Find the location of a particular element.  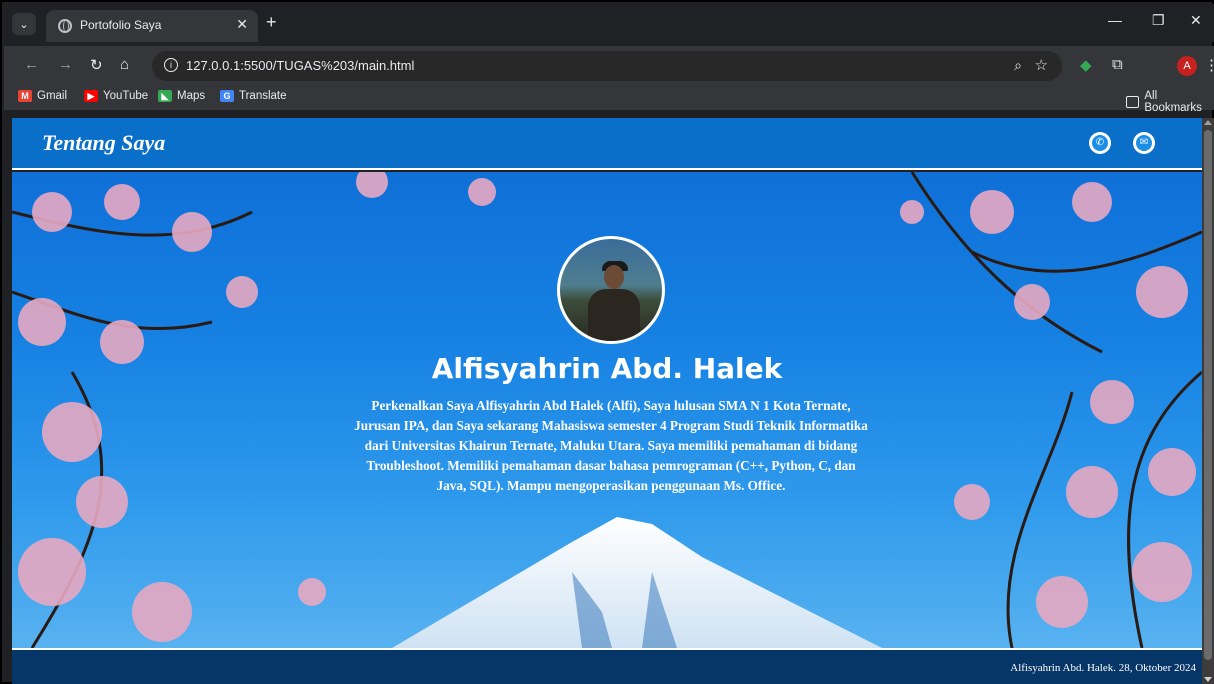

home-button: ⌂ is located at coordinates (124, 64).